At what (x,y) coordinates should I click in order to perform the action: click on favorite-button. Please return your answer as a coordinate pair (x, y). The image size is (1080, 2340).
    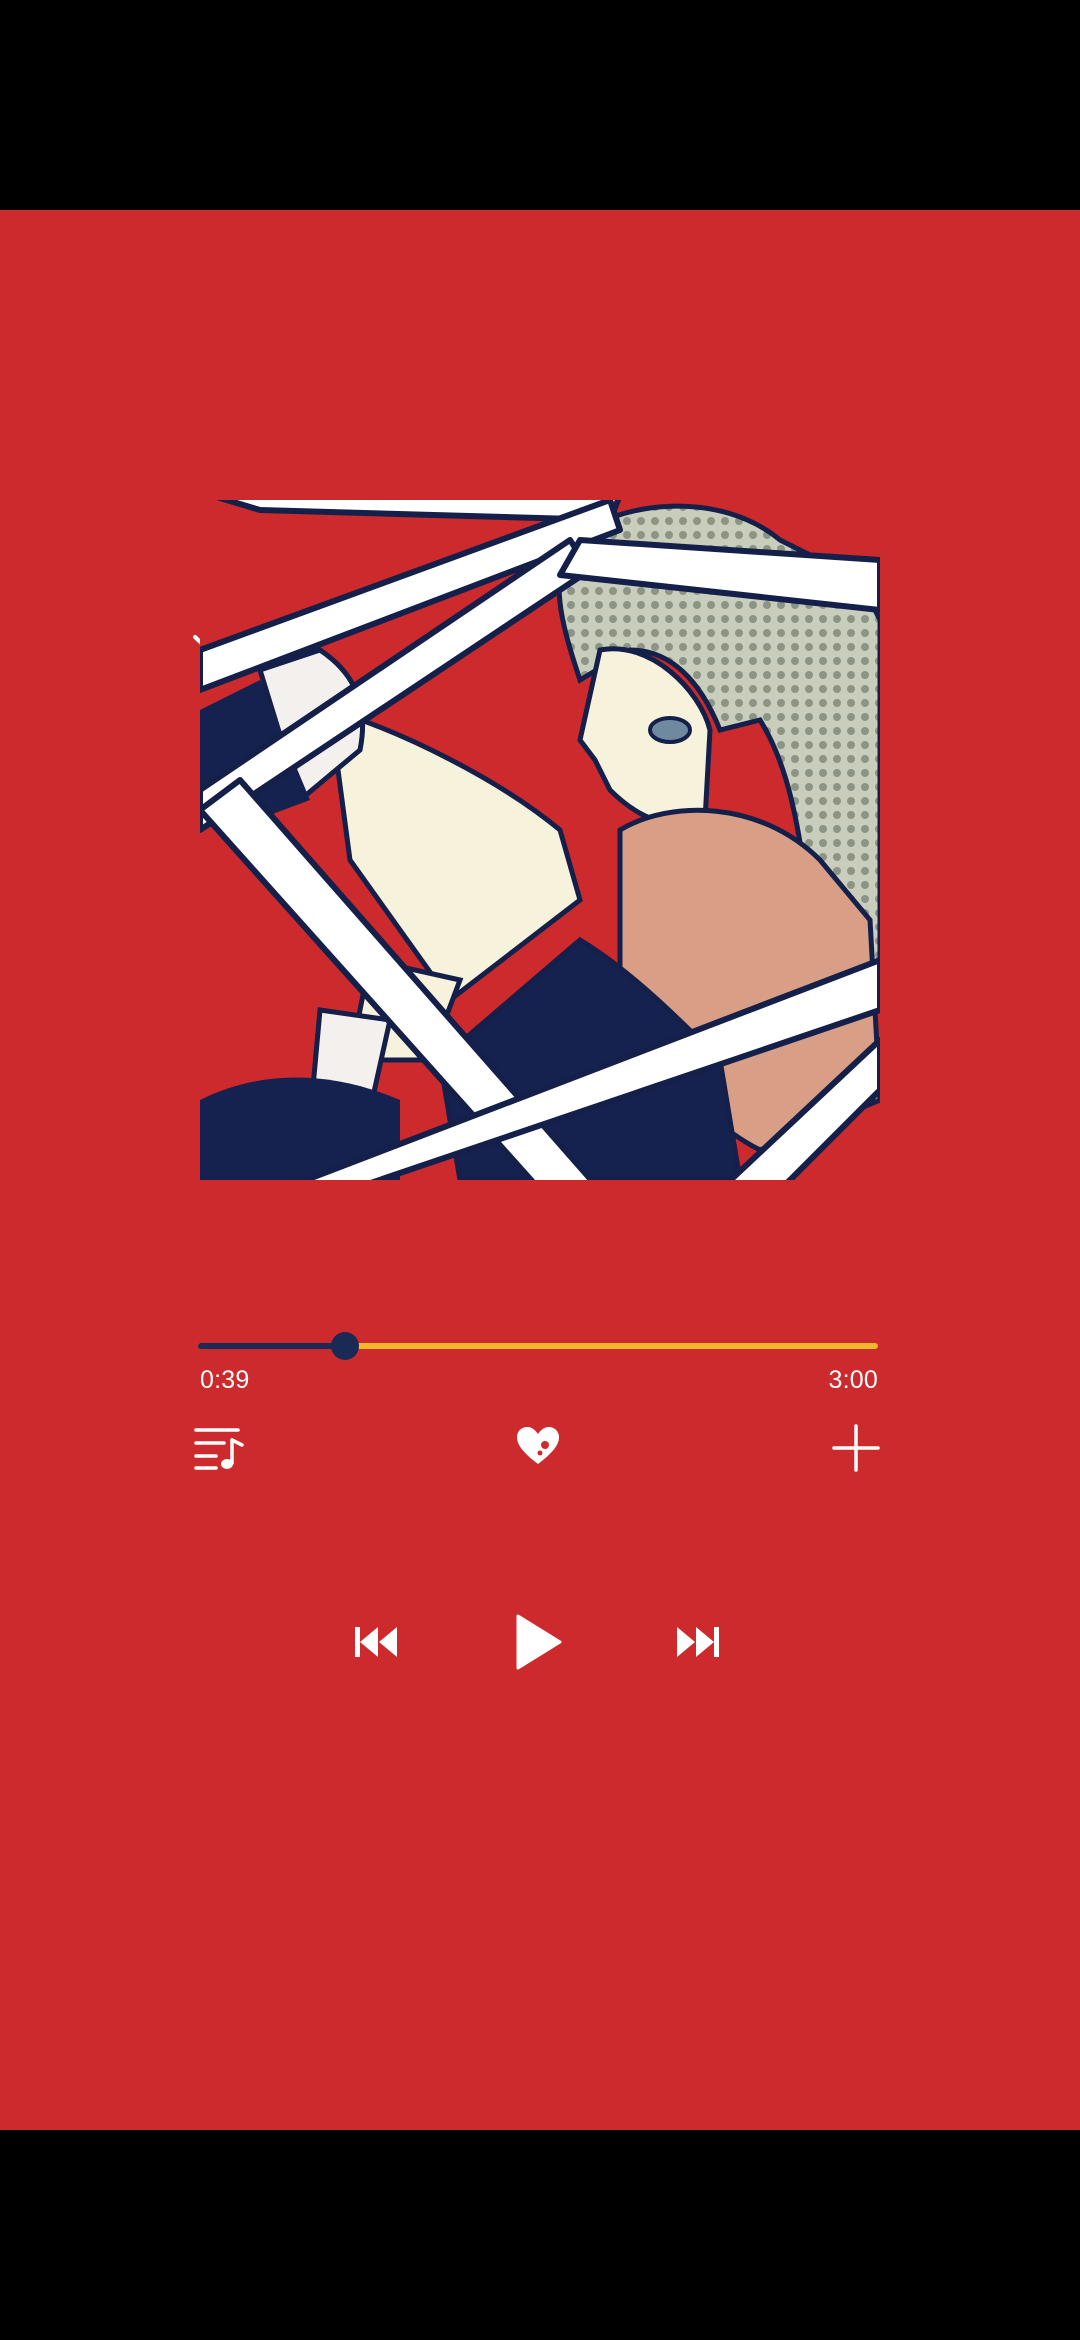
    Looking at the image, I should click on (538, 1446).